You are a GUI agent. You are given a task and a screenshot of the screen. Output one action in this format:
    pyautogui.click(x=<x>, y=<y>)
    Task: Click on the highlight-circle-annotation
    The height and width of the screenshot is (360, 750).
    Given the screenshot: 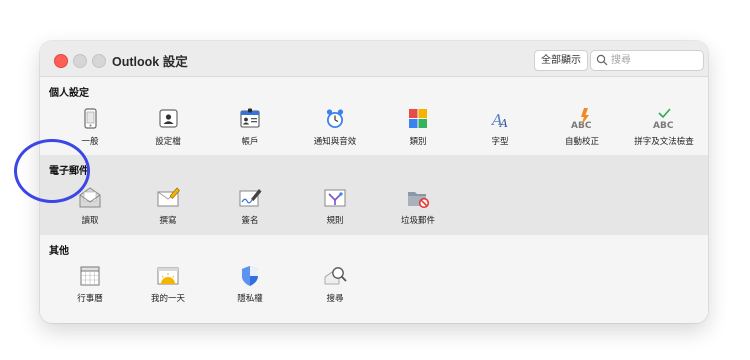 What is the action you would take?
    pyautogui.click(x=52, y=171)
    